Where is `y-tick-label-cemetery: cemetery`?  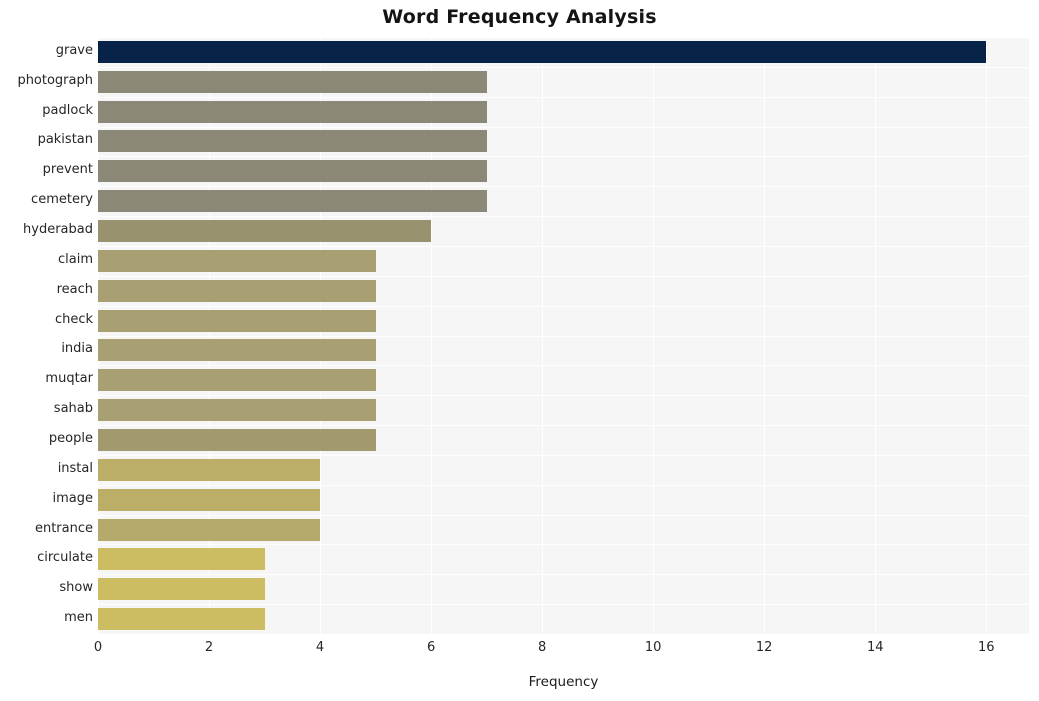
y-tick-label-cemetery: cemetery is located at coordinates (62, 200).